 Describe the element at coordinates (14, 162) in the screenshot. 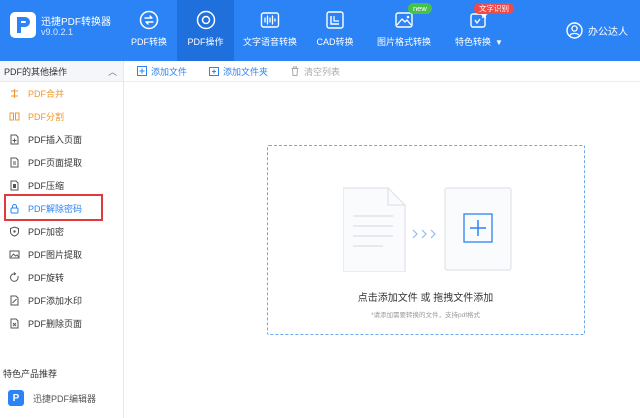

I see `extract-page-icon` at that location.